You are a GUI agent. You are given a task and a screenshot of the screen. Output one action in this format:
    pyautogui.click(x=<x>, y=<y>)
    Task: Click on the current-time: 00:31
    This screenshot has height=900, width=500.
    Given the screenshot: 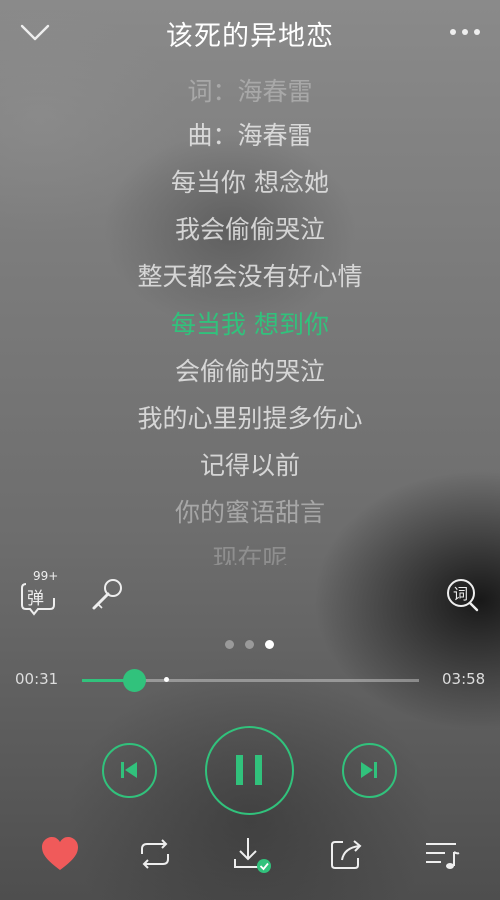 What is the action you would take?
    pyautogui.click(x=37, y=679)
    